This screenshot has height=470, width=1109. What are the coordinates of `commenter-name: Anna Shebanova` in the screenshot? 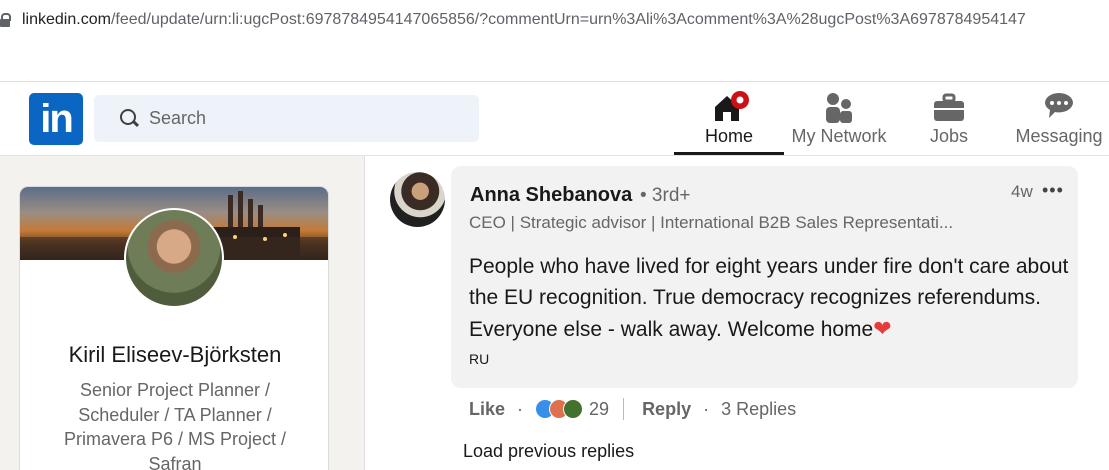 It's located at (551, 195).